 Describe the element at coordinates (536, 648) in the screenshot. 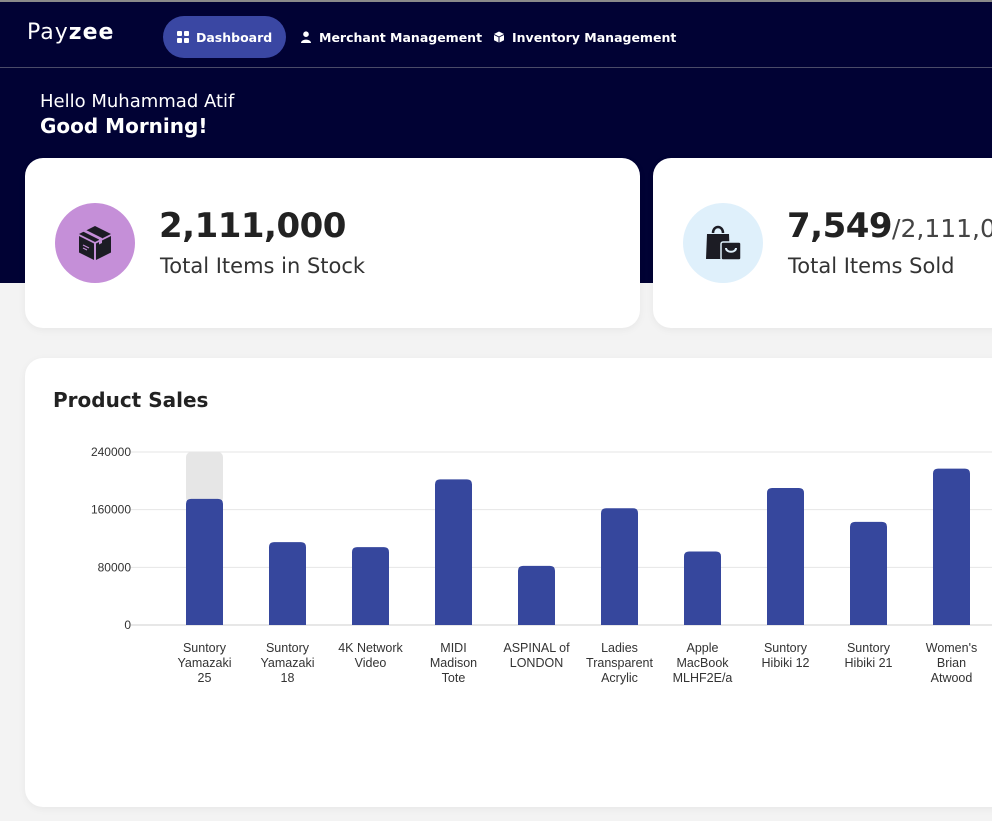

I see `x-tick-label: ASPINAL of` at that location.